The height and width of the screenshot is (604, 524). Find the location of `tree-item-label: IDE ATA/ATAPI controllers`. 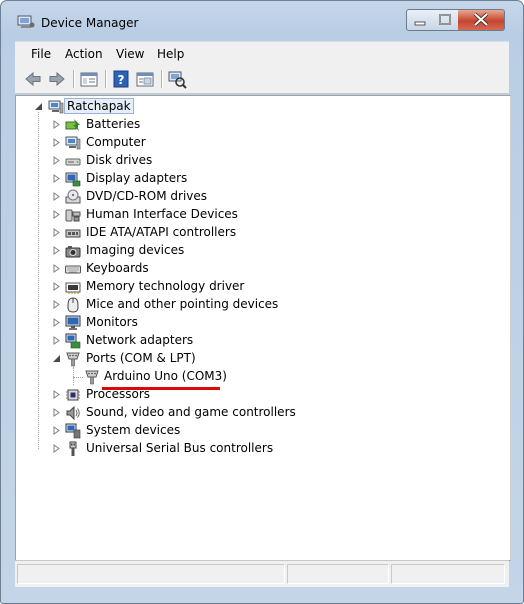

tree-item-label: IDE ATA/ATAPI controllers is located at coordinates (161, 232).